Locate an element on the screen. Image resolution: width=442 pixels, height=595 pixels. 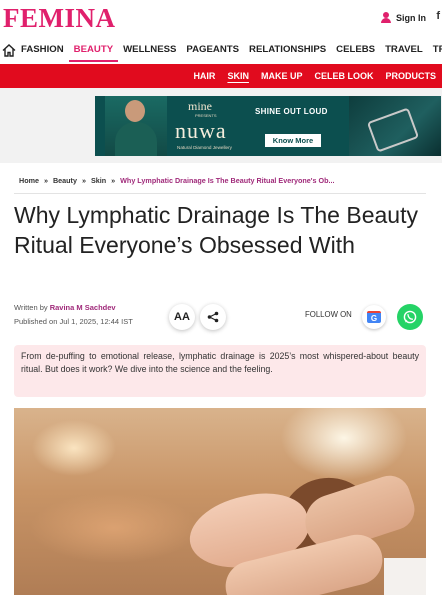
hero-sleeve is located at coordinates (405, 576).